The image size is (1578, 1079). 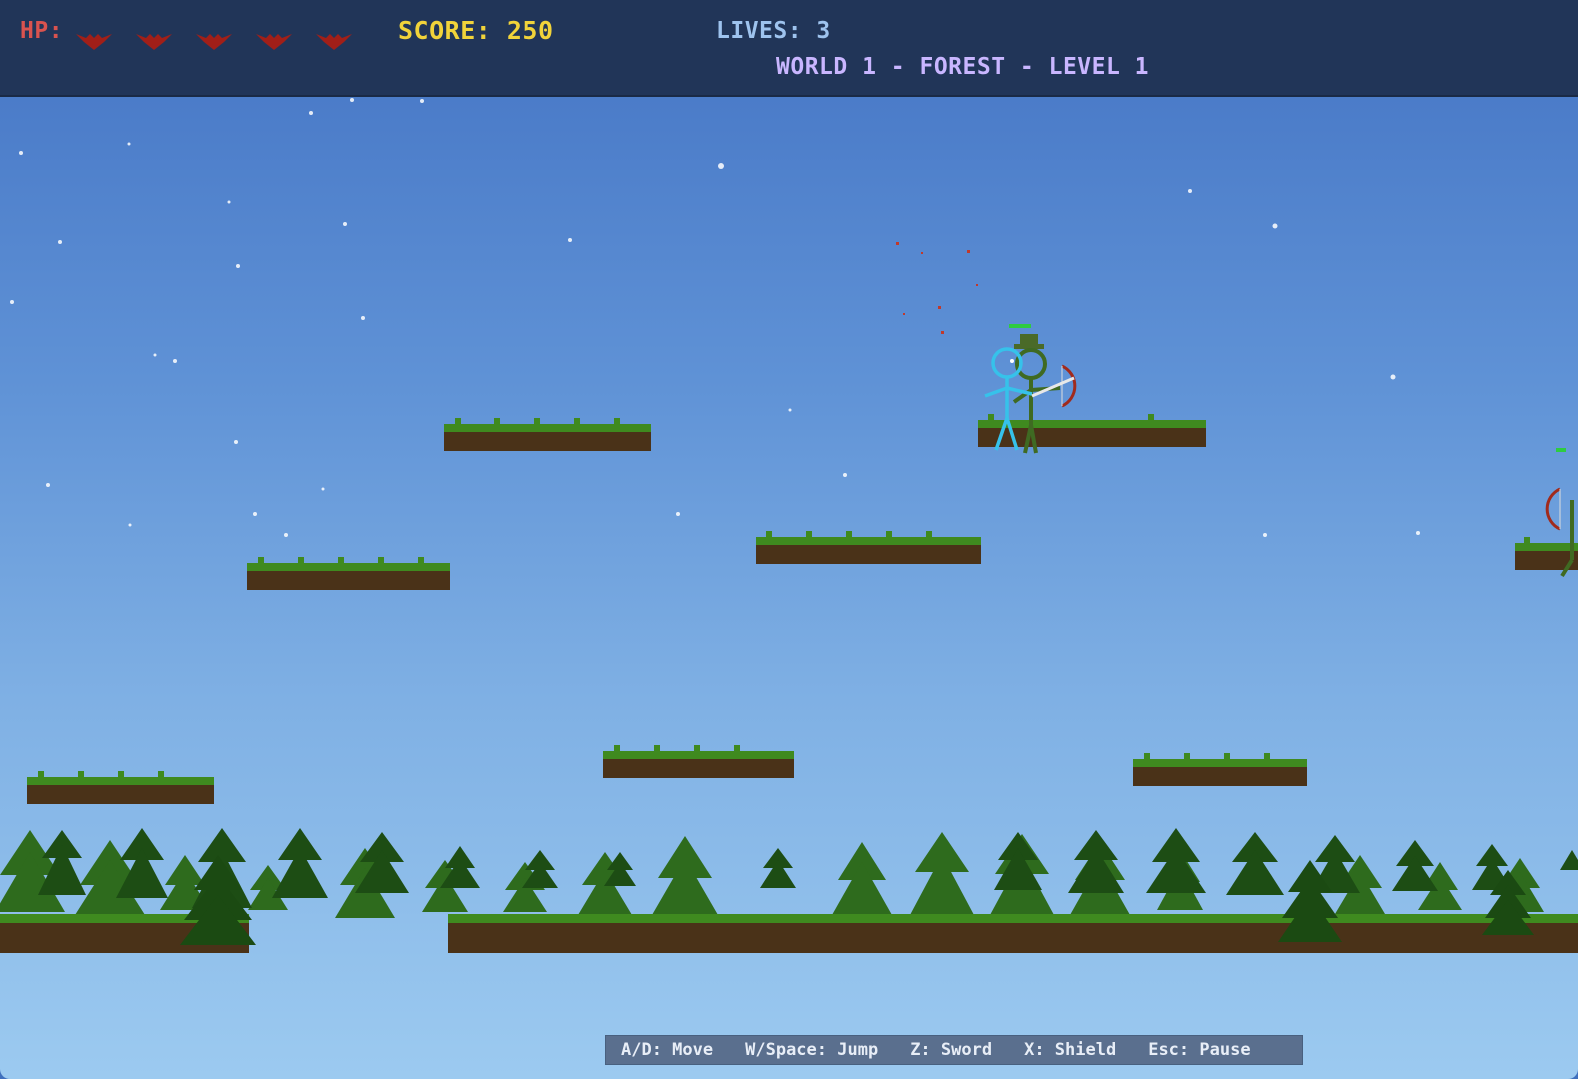 What do you see at coordinates (812, 1050) in the screenshot?
I see `control-hint-jump: W/Space: Jump` at bounding box center [812, 1050].